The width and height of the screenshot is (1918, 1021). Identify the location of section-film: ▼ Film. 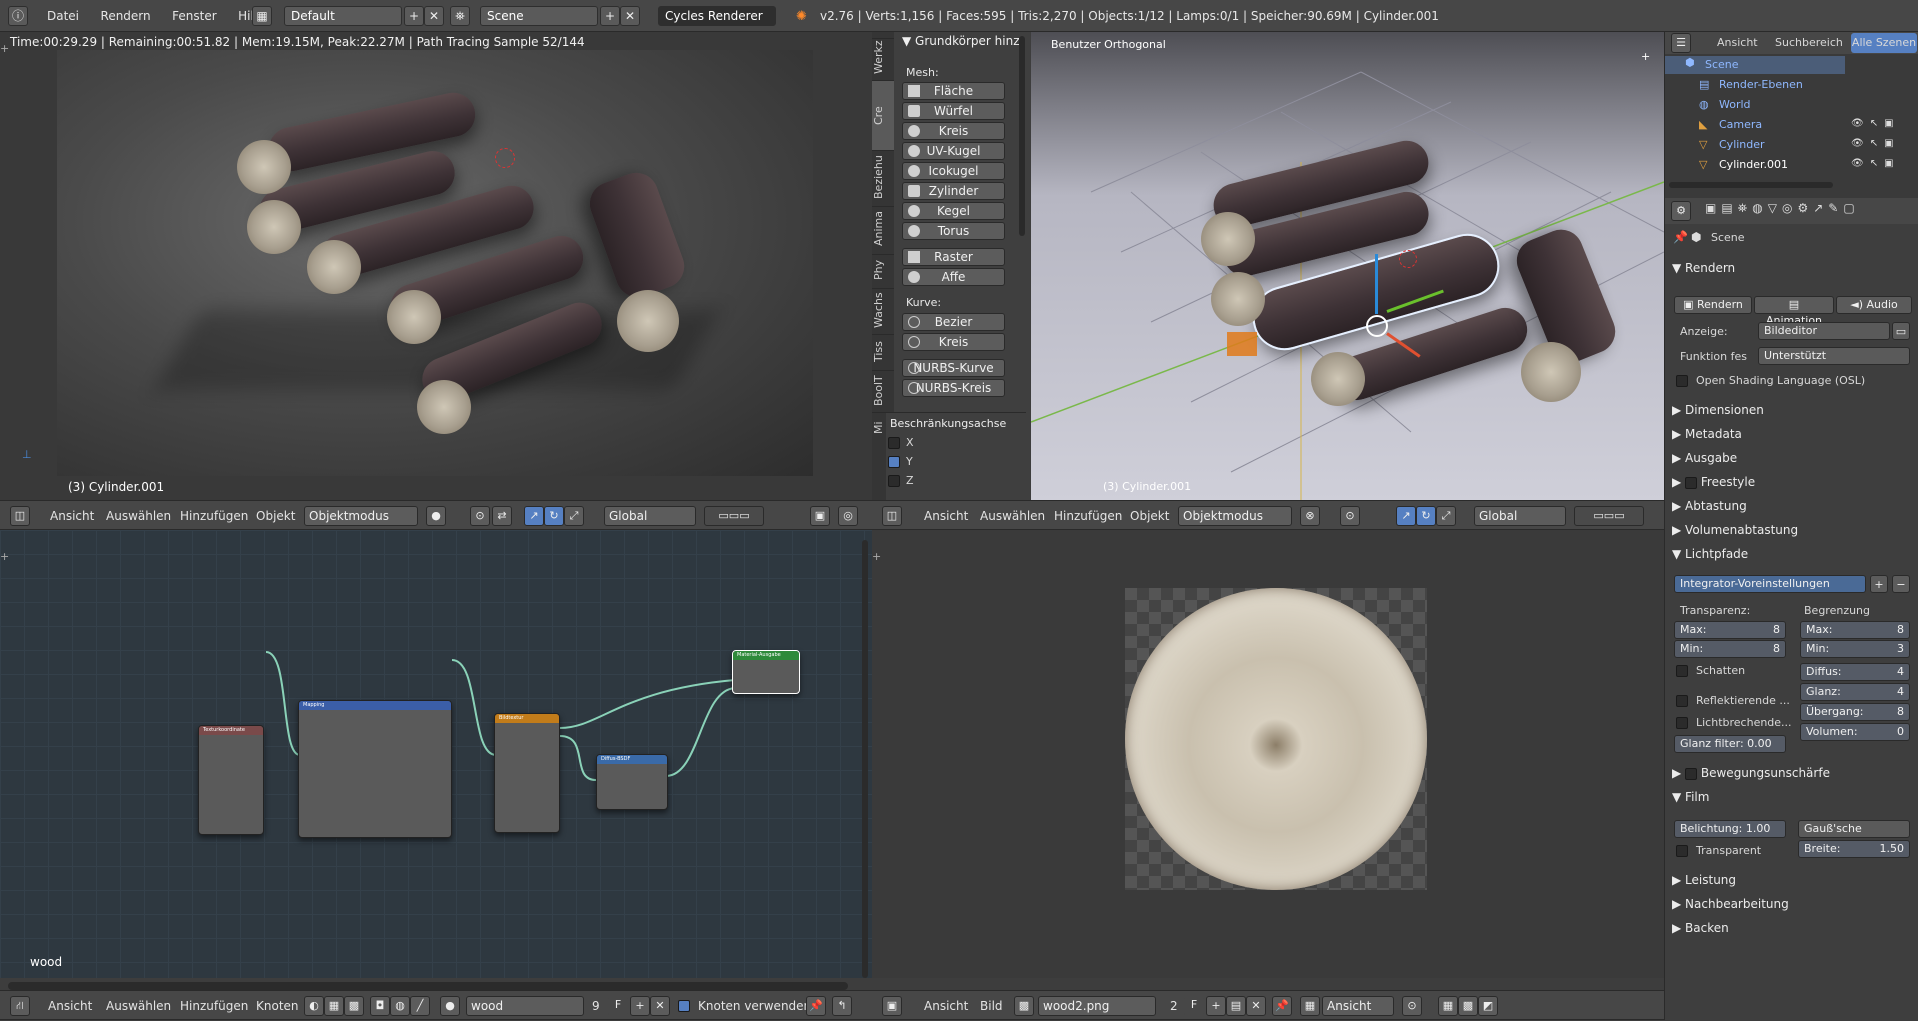
(1690, 797).